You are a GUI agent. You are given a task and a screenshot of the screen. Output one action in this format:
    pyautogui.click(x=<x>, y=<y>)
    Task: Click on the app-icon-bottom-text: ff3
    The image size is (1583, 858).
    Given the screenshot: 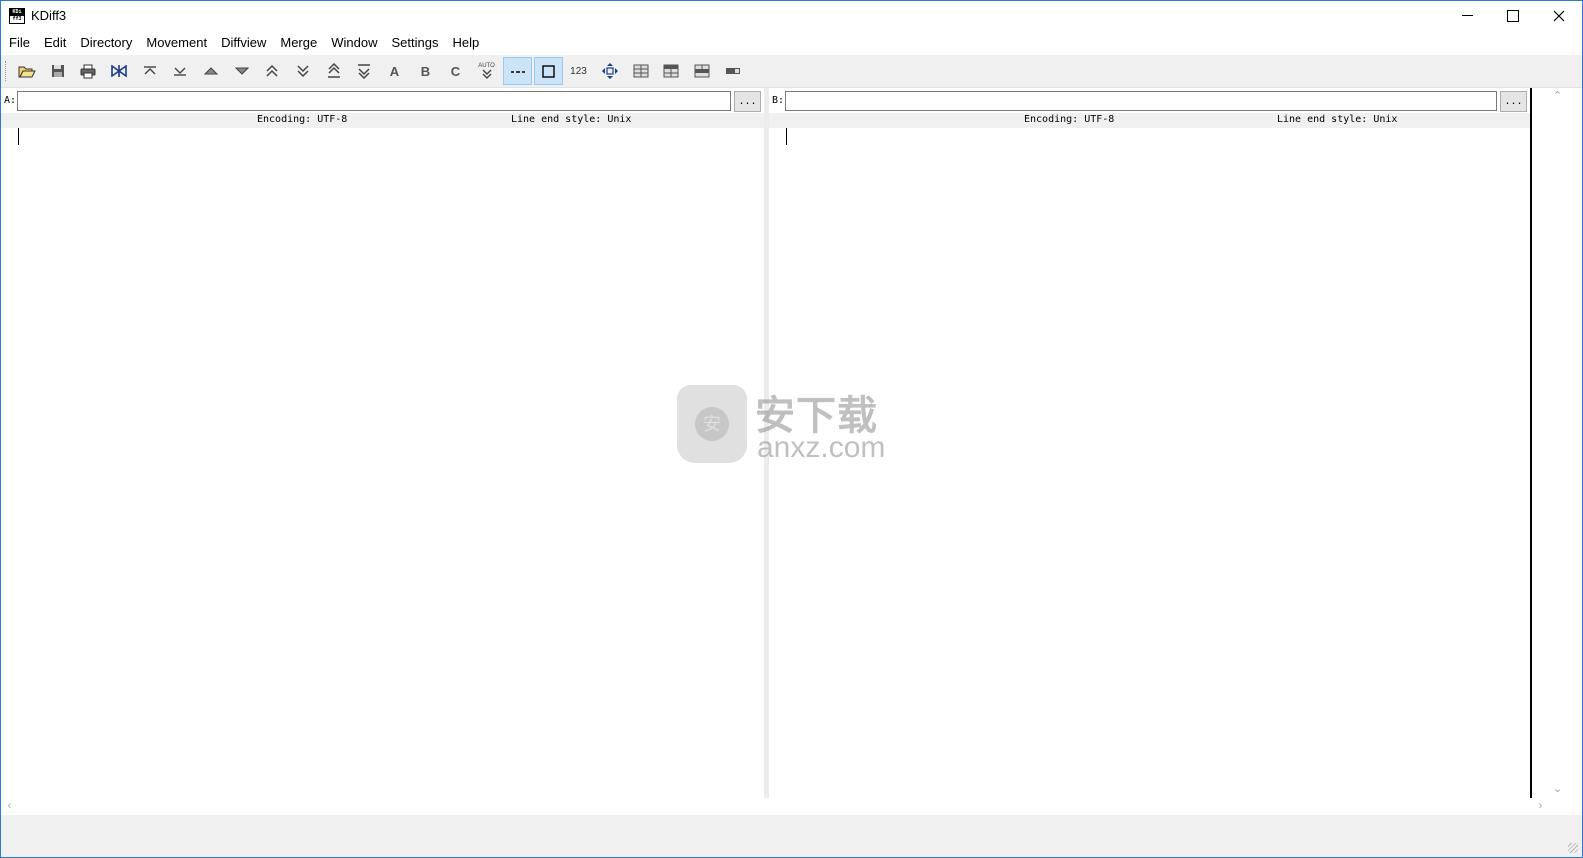 What is the action you would take?
    pyautogui.click(x=17, y=19)
    